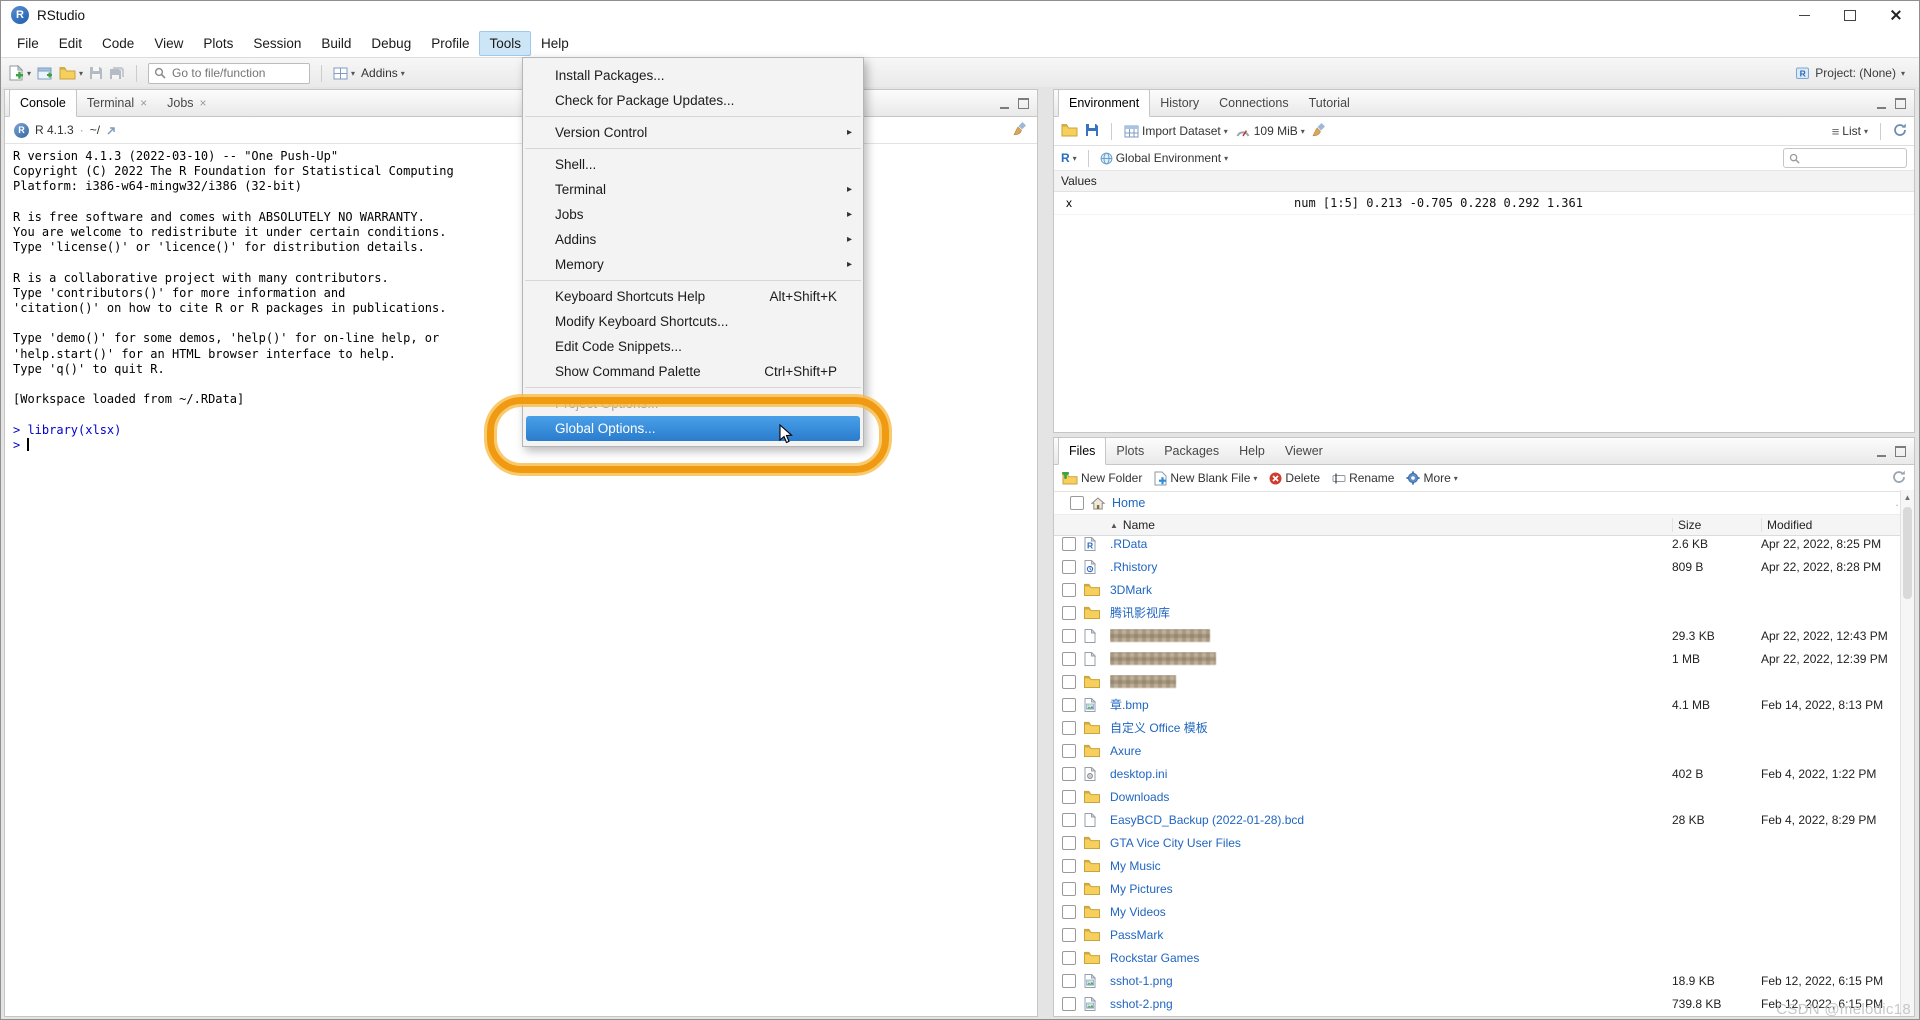 Image resolution: width=1920 pixels, height=1020 pixels. What do you see at coordinates (1388, 590) in the screenshot?
I see `file-name-link: 3DMark` at bounding box center [1388, 590].